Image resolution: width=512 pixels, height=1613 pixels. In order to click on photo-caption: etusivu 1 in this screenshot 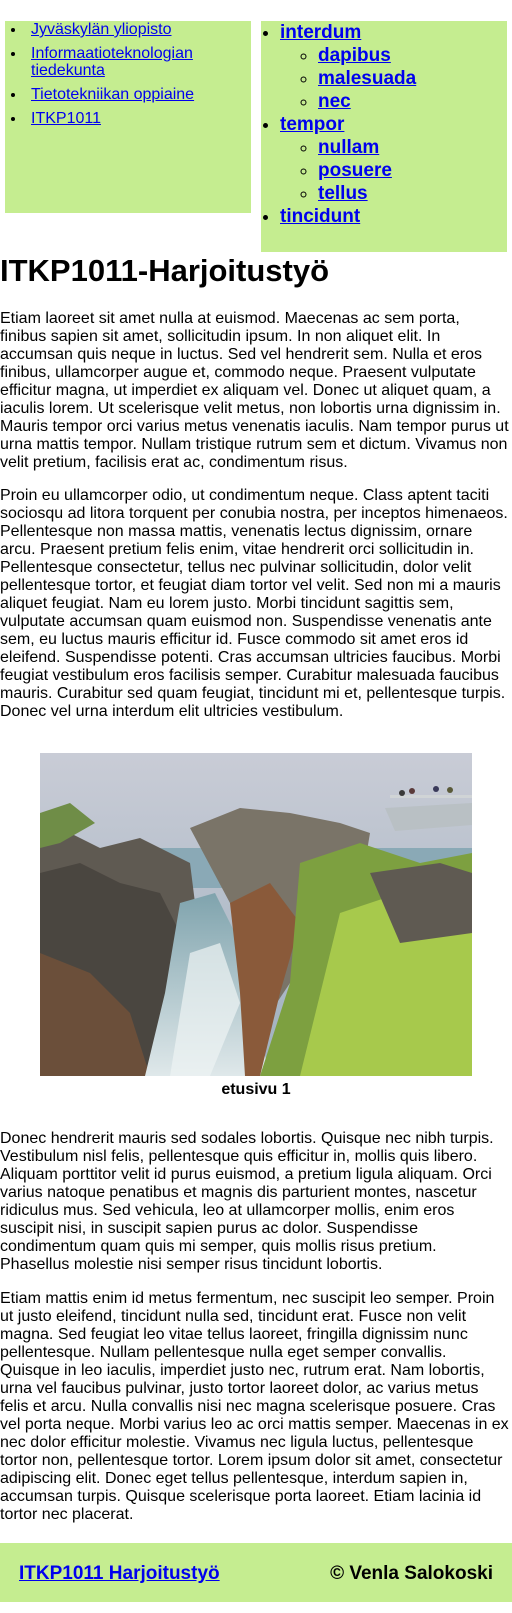, I will do `click(256, 1089)`.